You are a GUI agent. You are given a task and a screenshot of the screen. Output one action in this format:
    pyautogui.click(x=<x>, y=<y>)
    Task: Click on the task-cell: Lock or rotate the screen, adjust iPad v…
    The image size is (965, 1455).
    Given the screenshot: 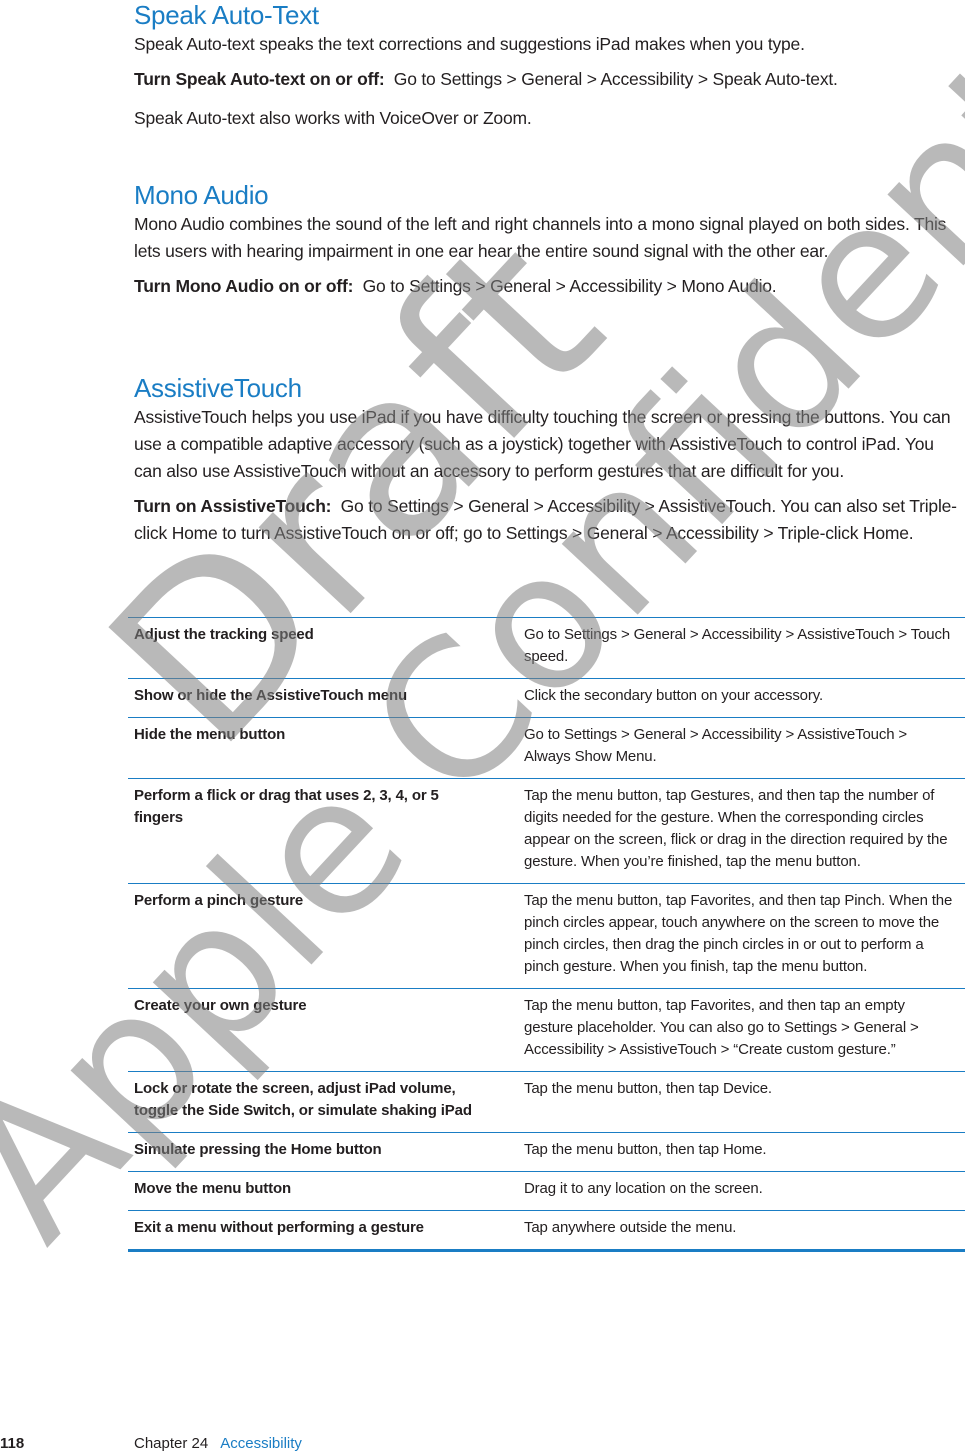 What is the action you would take?
    pyautogui.click(x=303, y=1099)
    